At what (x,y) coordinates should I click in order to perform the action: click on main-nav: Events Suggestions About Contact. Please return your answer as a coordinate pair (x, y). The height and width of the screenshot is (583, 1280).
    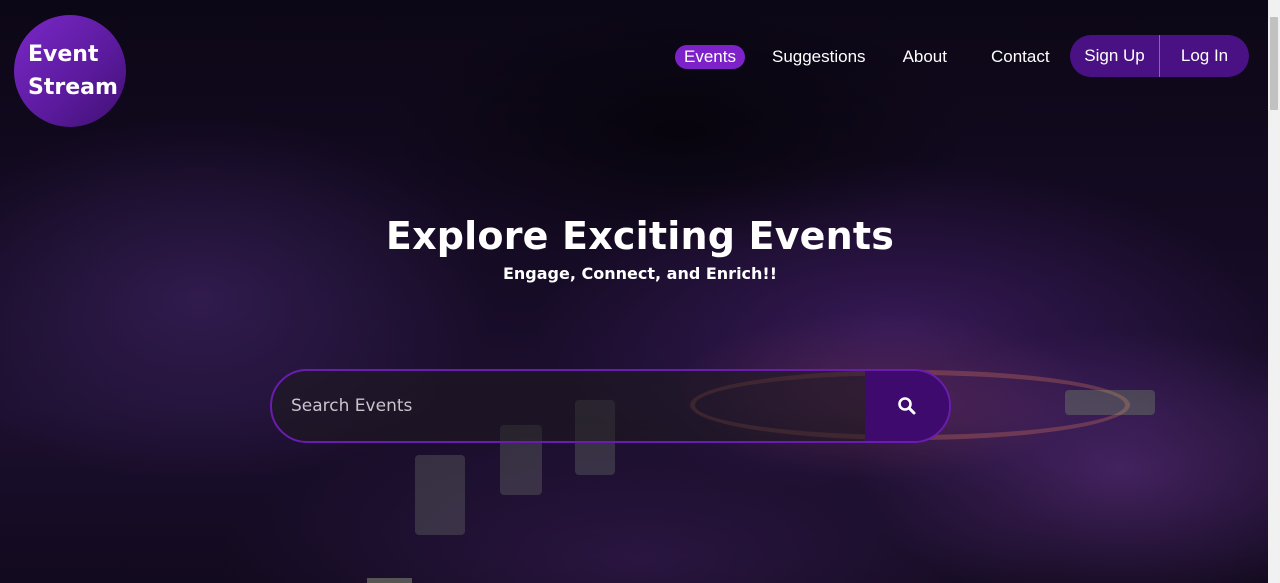
    Looking at the image, I should click on (876, 56).